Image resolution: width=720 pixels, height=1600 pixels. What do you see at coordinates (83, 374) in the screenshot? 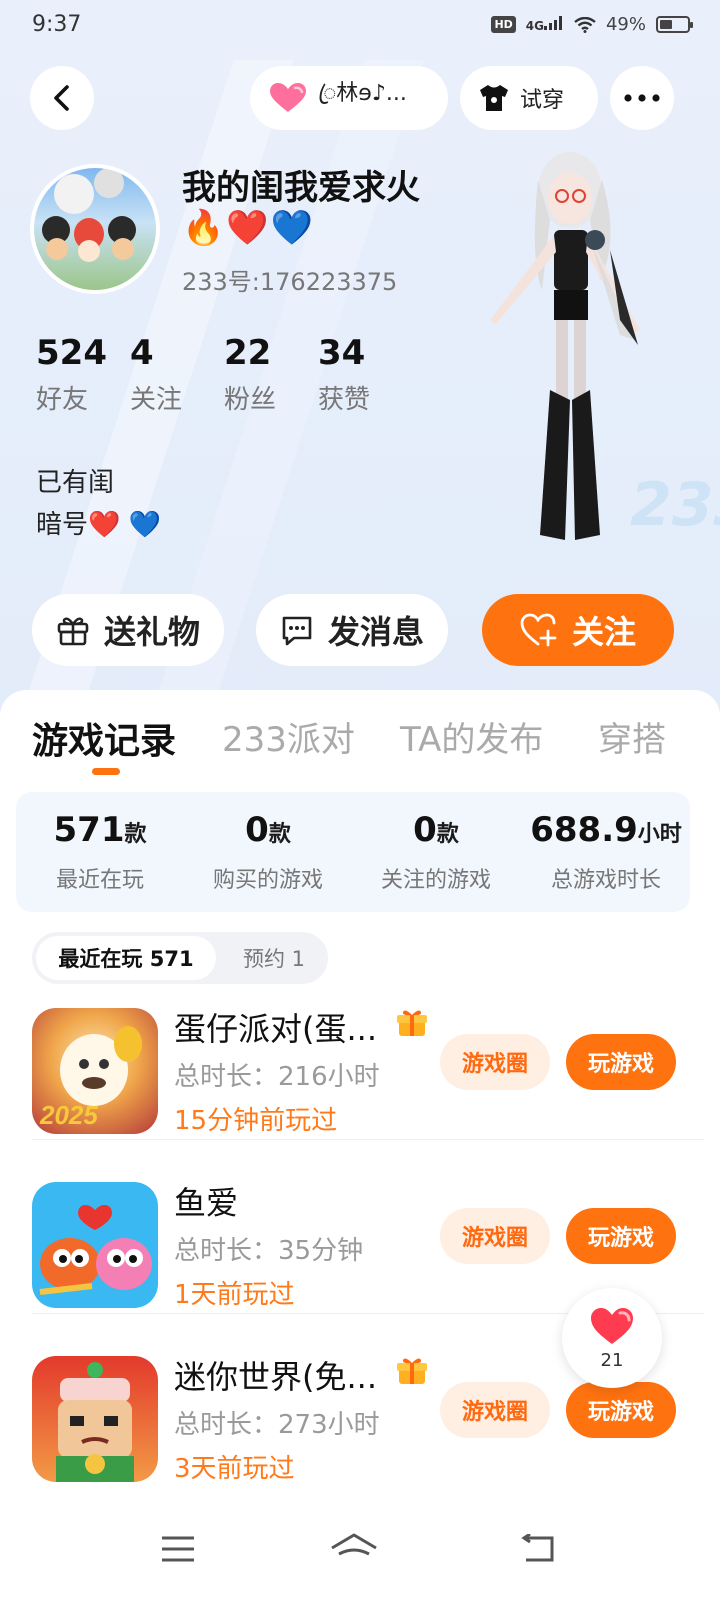
I see `stat-friends: 524 好友` at bounding box center [83, 374].